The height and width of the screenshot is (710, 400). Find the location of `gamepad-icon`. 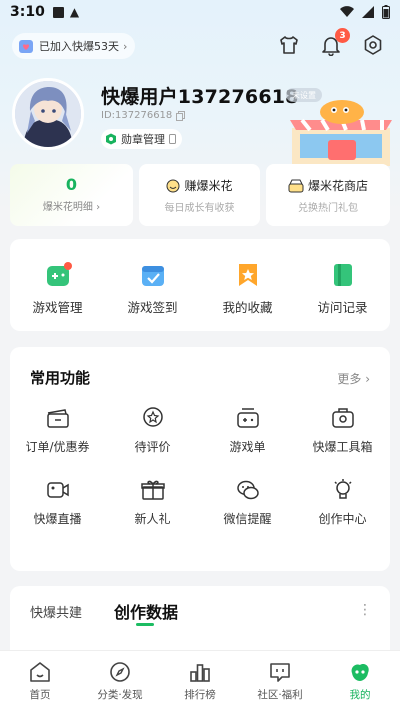

gamepad-icon is located at coordinates (59, 274).